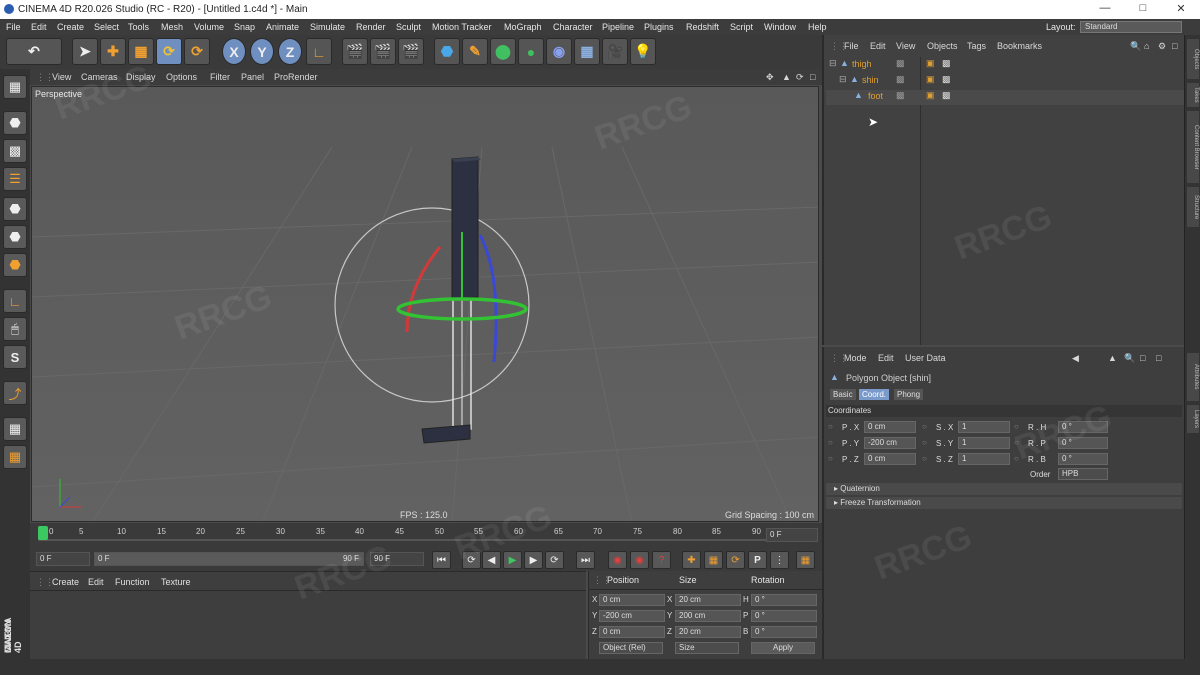 The width and height of the screenshot is (1200, 675). I want to click on axis-z-lock-button: Z, so click(290, 51).